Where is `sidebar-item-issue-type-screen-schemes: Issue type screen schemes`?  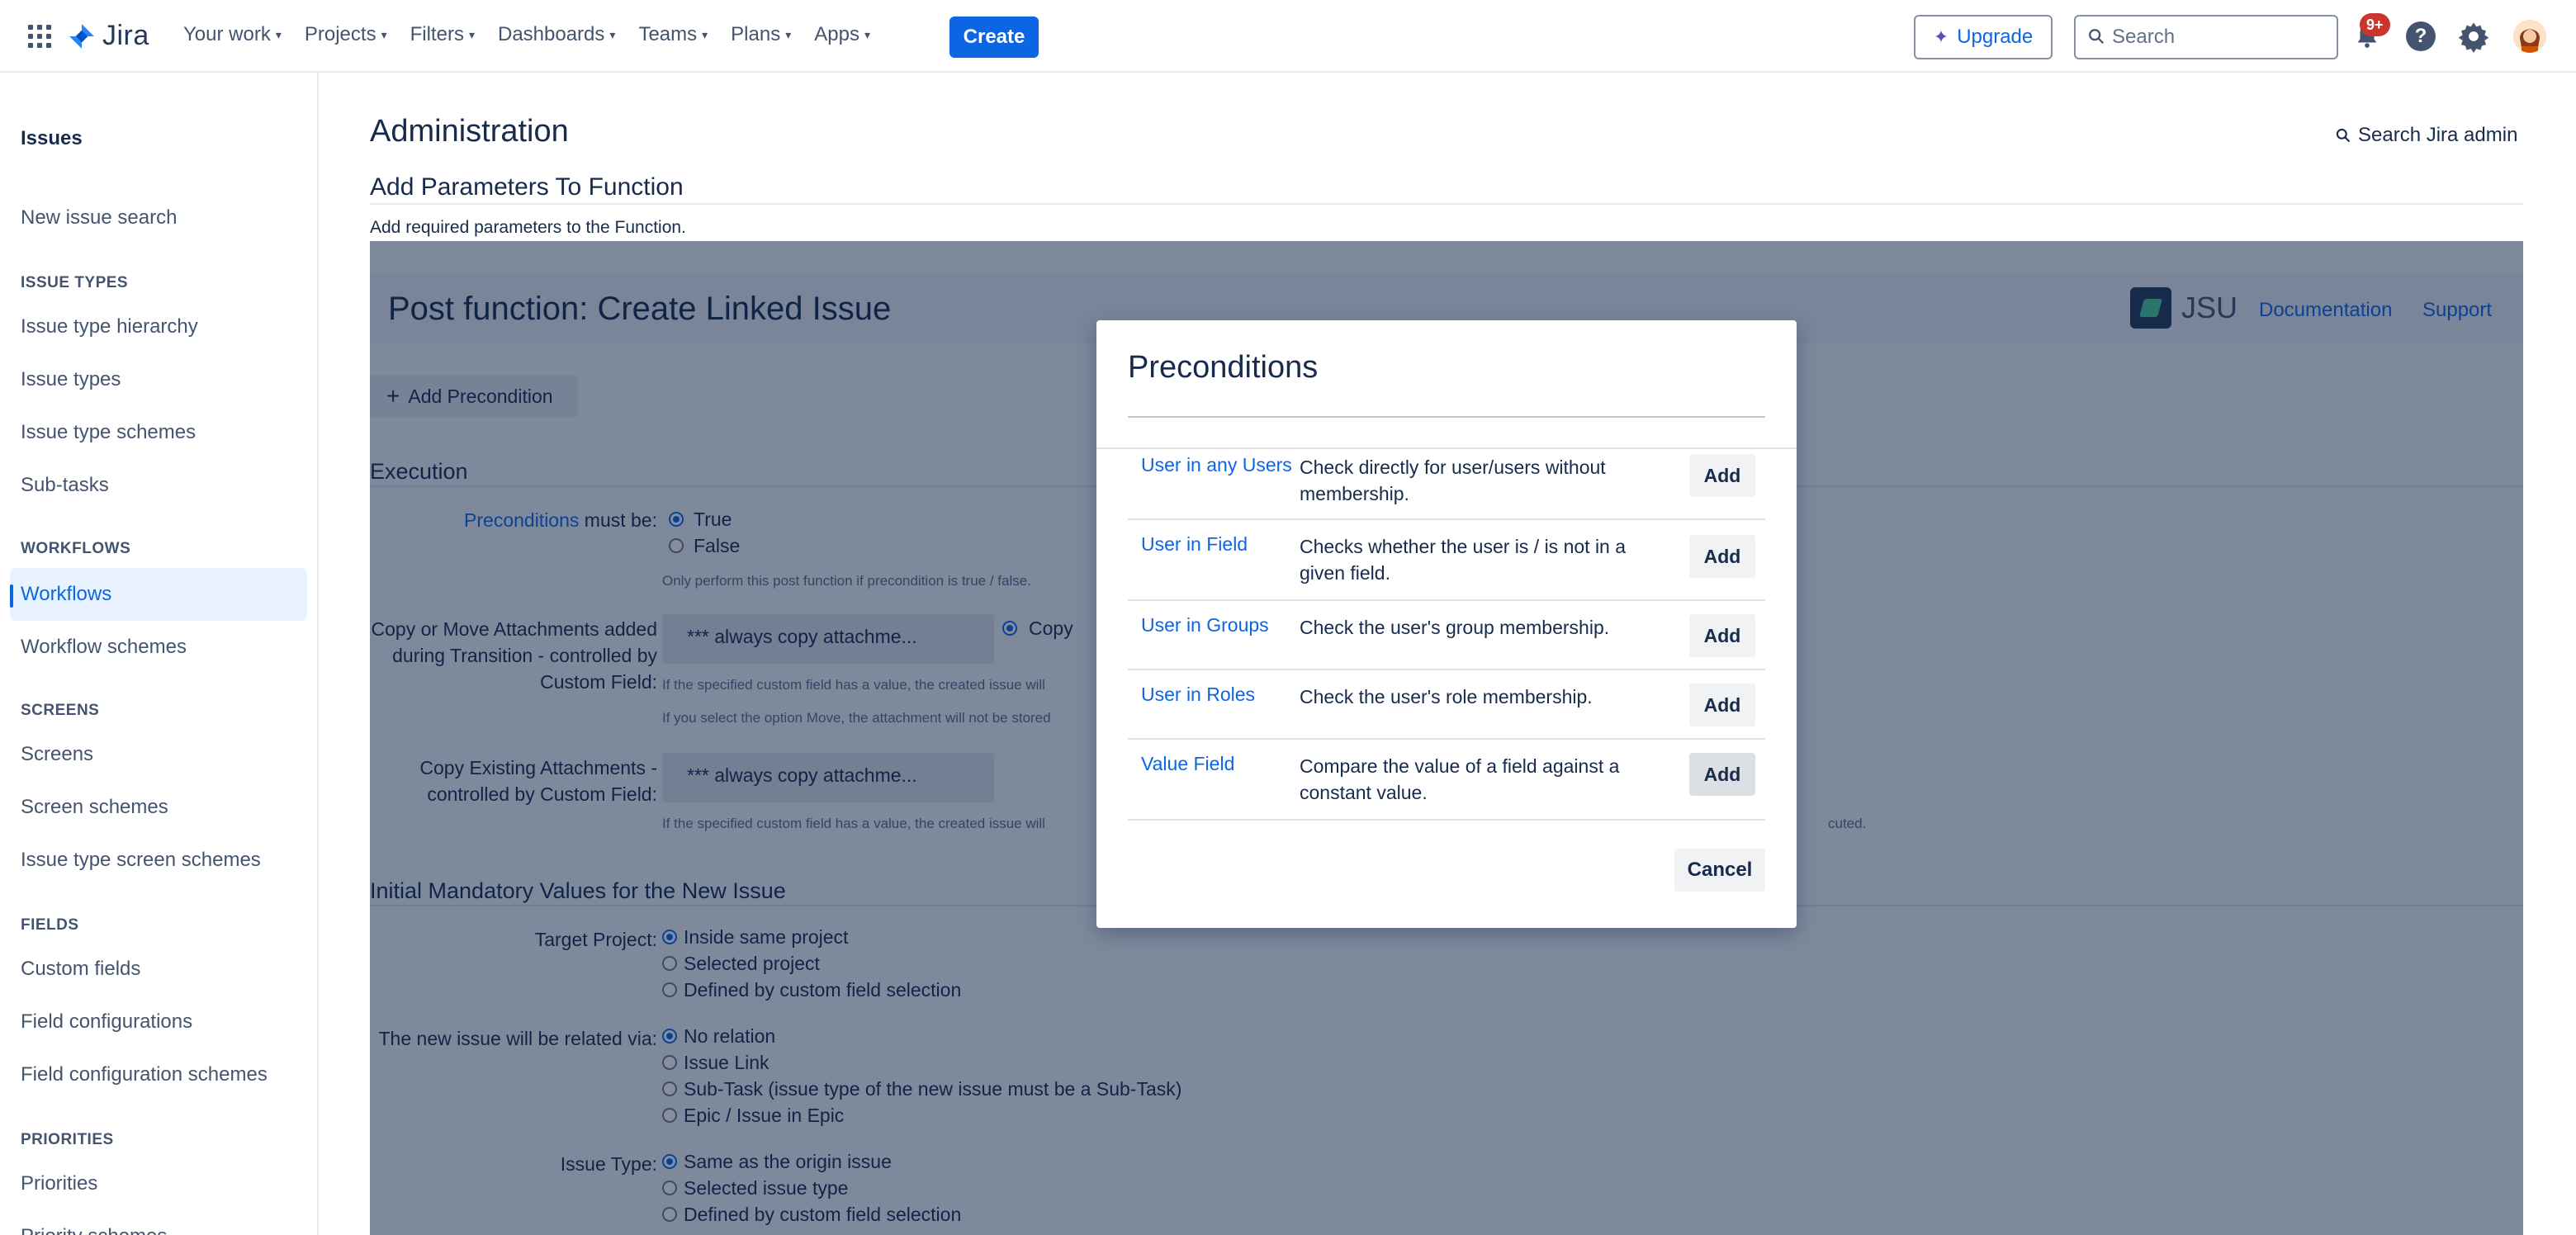 sidebar-item-issue-type-screen-schemes: Issue type screen schemes is located at coordinates (141, 861).